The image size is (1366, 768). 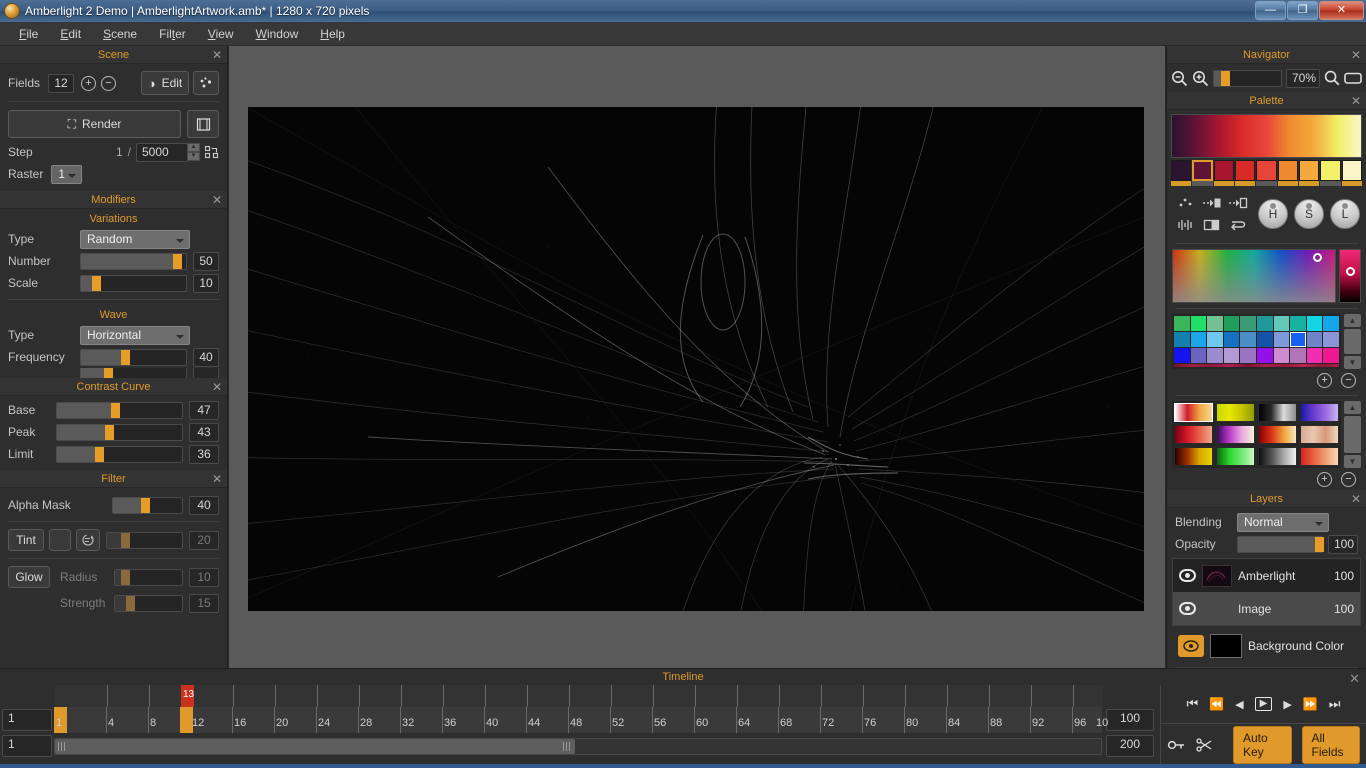 What do you see at coordinates (1350, 271) in the screenshot?
I see `hue-strip-handle` at bounding box center [1350, 271].